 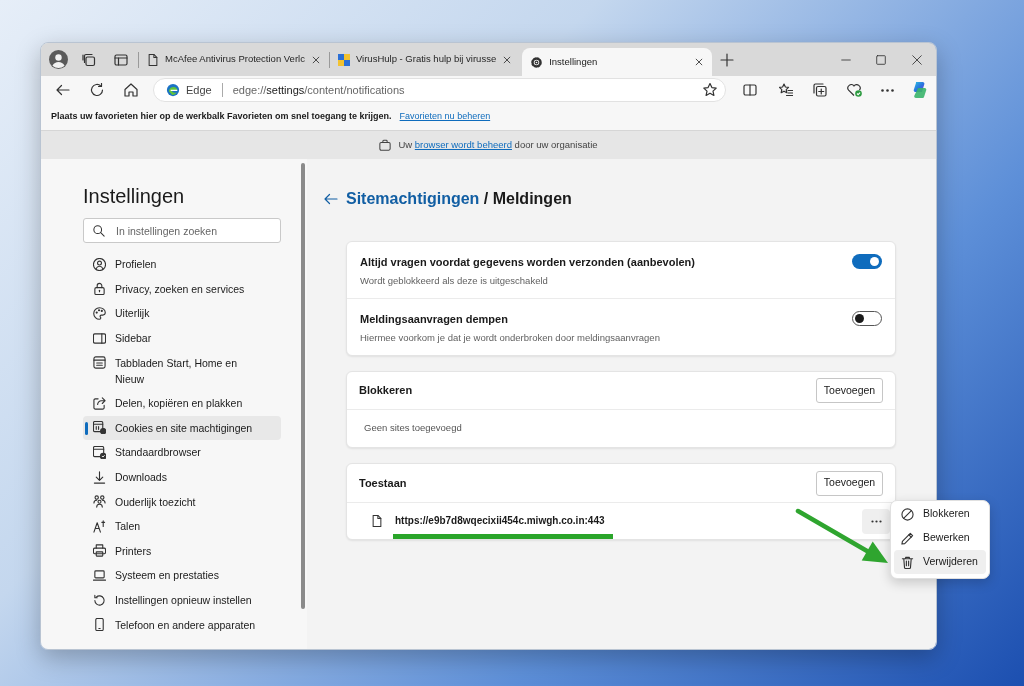 What do you see at coordinates (97, 90) in the screenshot?
I see `refresh-icon` at bounding box center [97, 90].